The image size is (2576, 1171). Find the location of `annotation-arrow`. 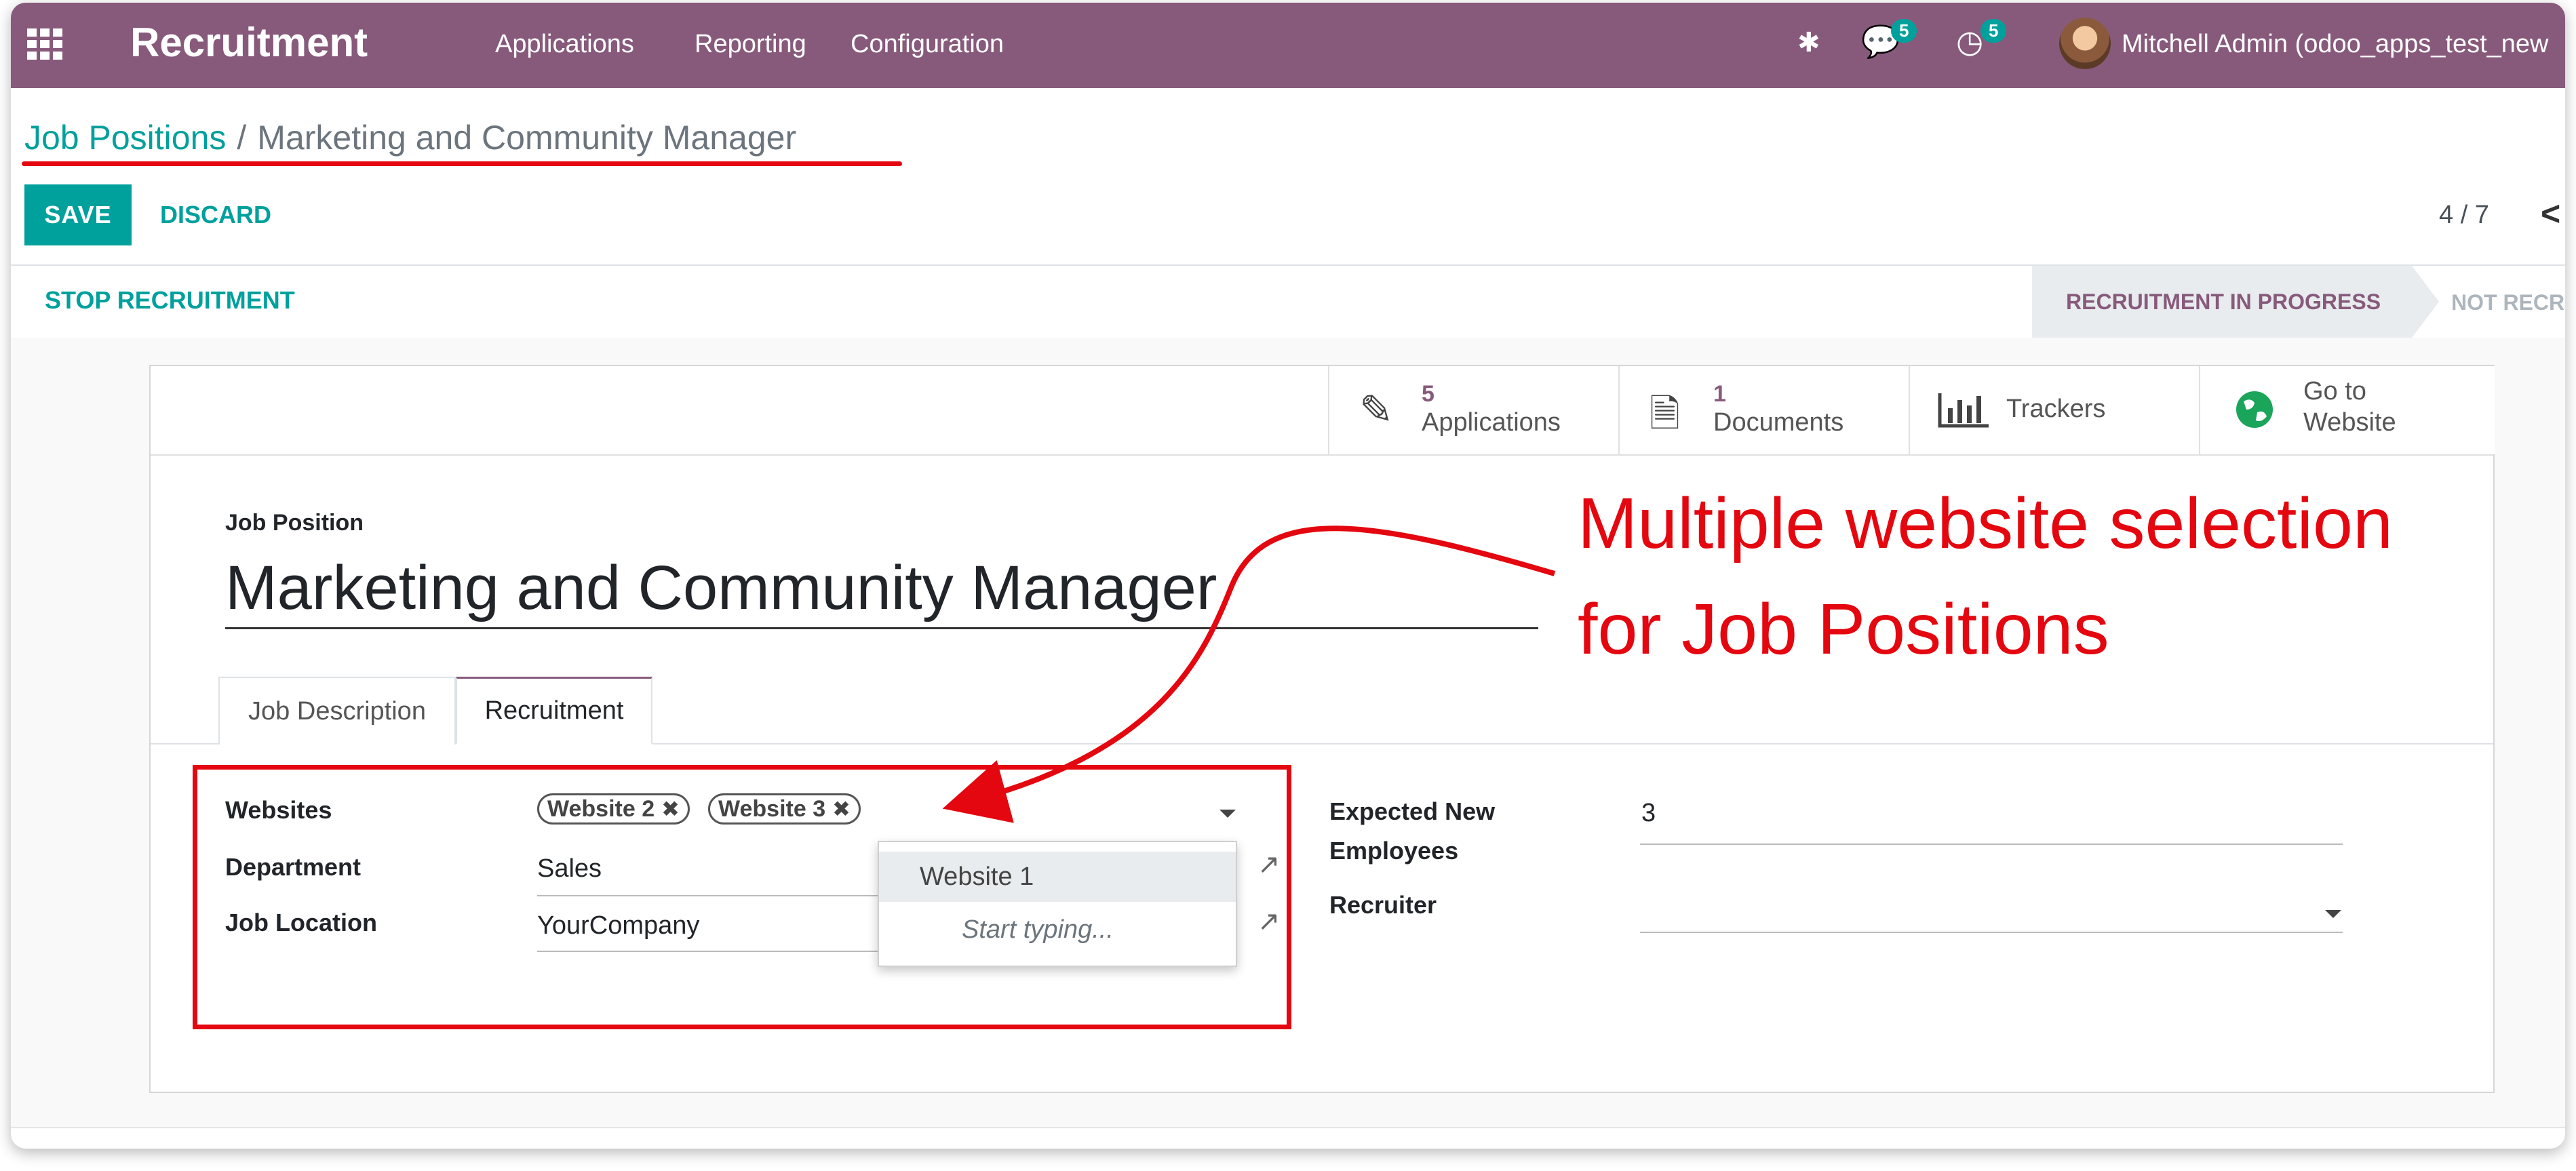

annotation-arrow is located at coordinates (1249, 674).